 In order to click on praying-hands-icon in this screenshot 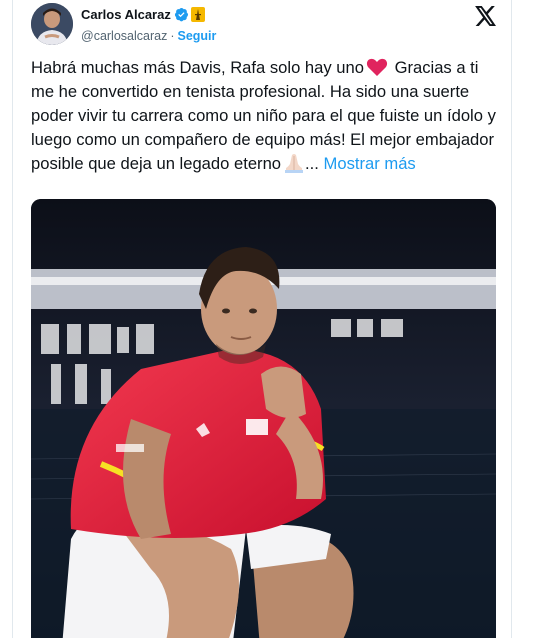, I will do `click(294, 163)`.